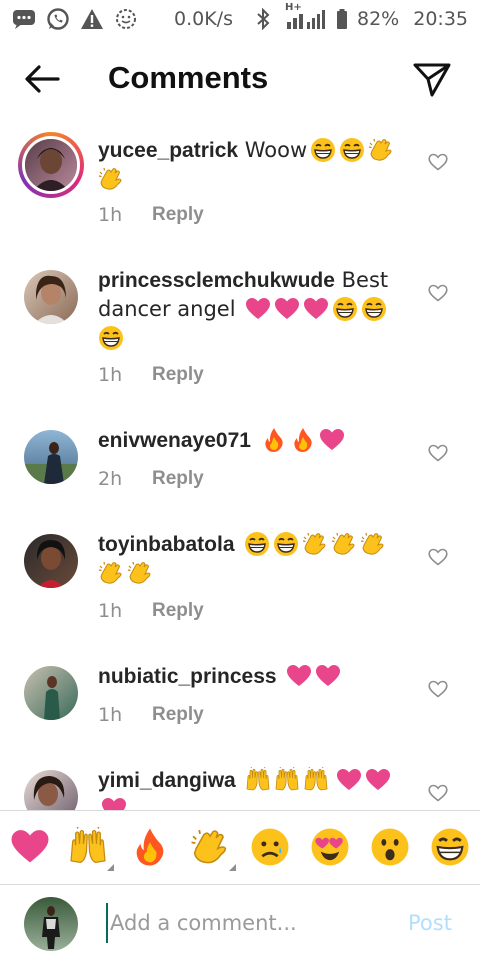 The image size is (480, 960). Describe the element at coordinates (174, 440) in the screenshot. I see `username: enivwenaye071` at that location.